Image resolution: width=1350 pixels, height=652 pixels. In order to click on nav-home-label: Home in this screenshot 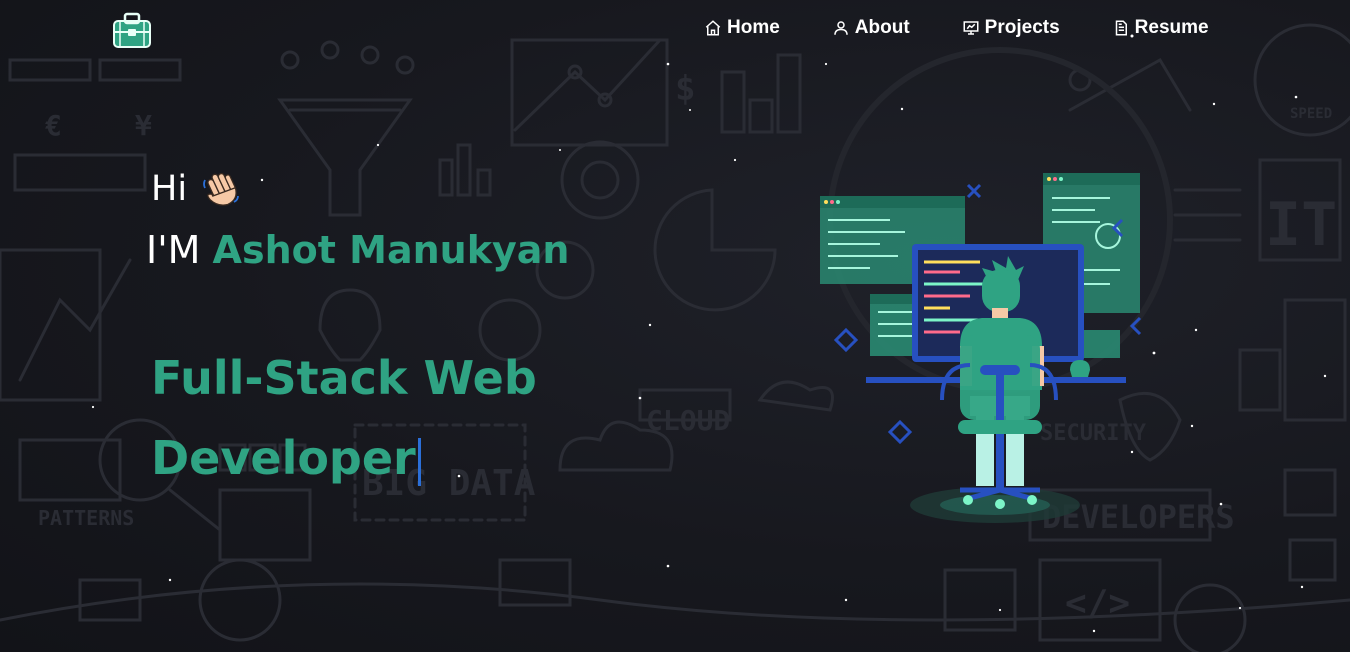, I will do `click(753, 27)`.